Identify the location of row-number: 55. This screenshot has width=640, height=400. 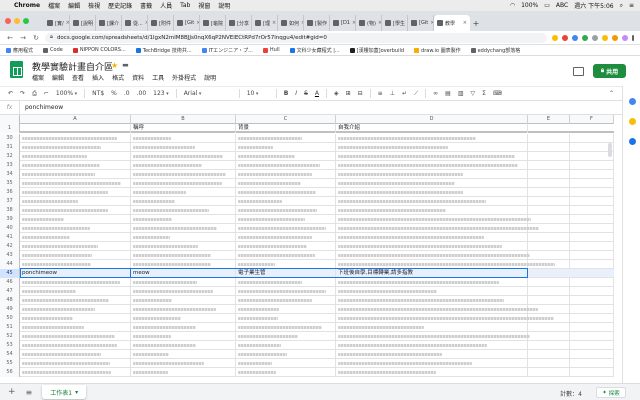
(10, 363).